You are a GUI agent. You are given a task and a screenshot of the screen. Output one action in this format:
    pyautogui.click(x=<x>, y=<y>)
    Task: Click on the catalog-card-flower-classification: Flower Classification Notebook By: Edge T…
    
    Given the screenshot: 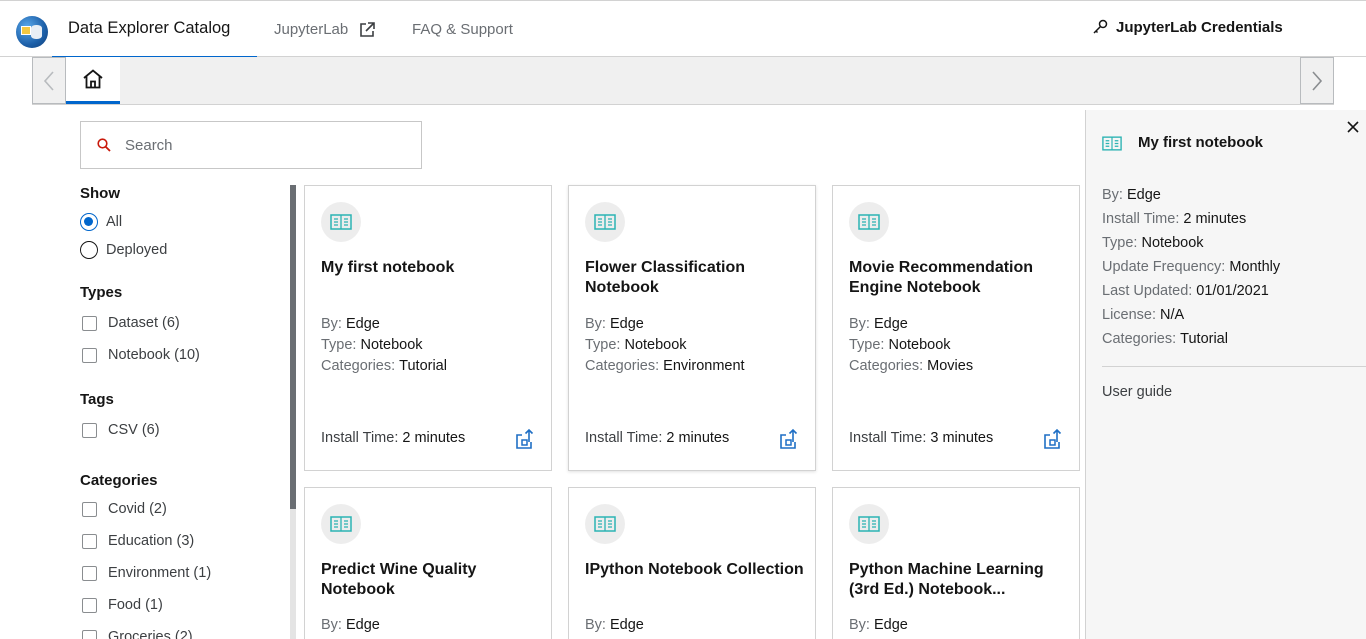 What is the action you would take?
    pyautogui.click(x=692, y=328)
    